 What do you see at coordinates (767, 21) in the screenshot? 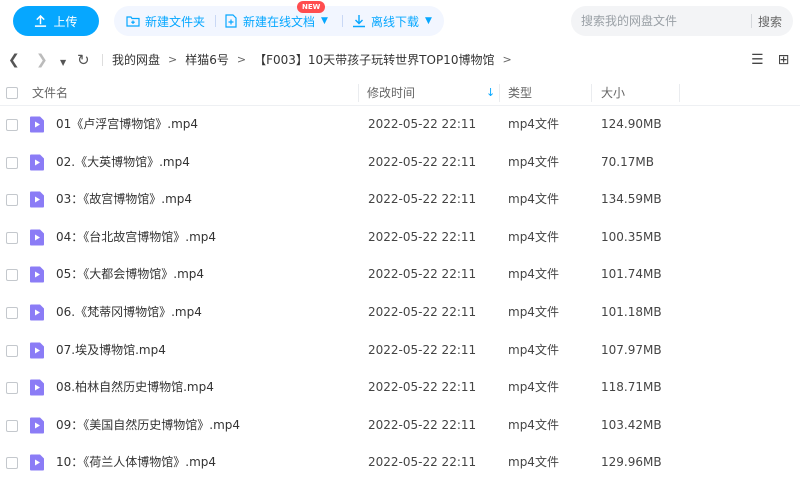
I see `search-button: 搜索` at bounding box center [767, 21].